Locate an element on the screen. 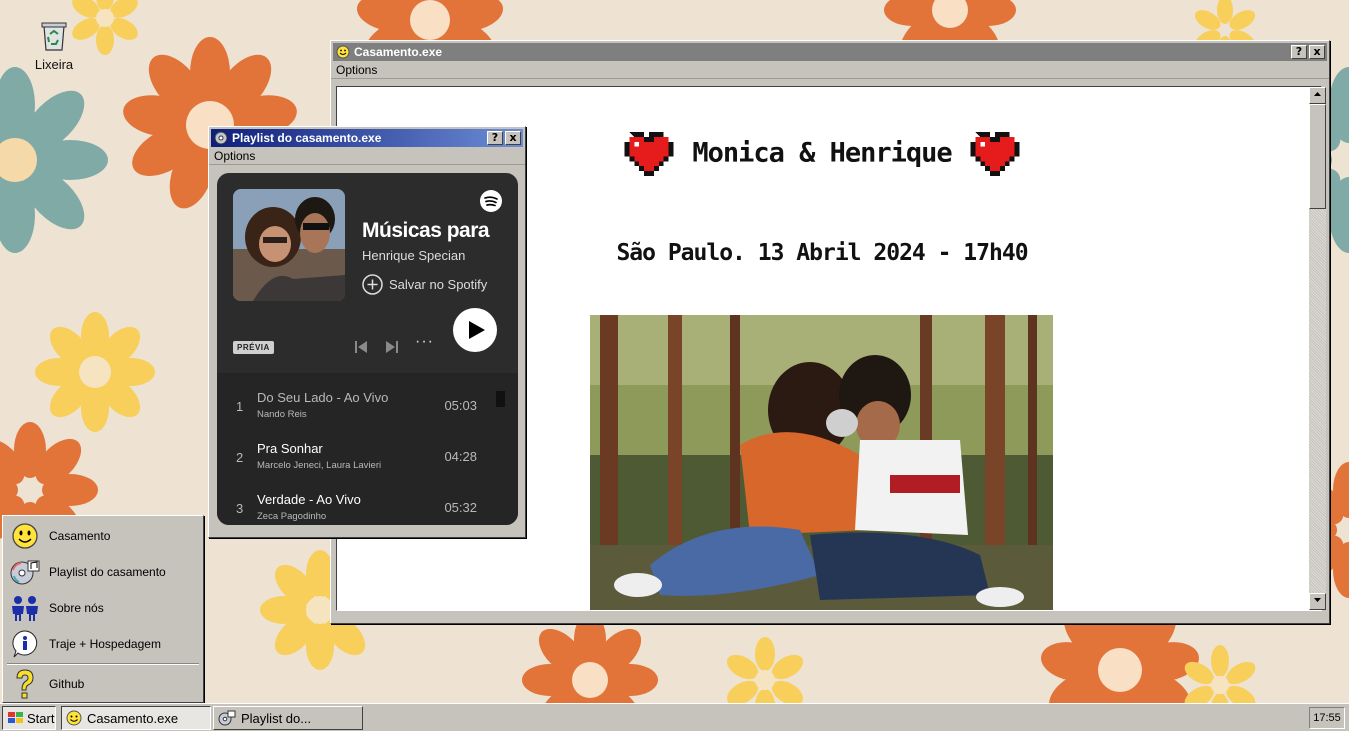 The width and height of the screenshot is (1349, 731). track-row: 1 Do Seu Lado - Ao Vivo Nando Reis 05:03 is located at coordinates (357, 398).